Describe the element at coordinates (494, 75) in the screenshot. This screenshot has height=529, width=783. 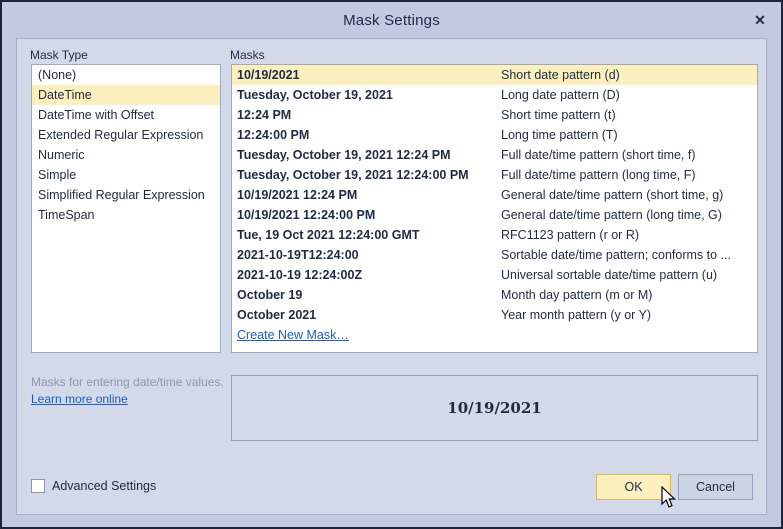
I see `mask-row: 10/19/2021 Short date pattern (d)` at that location.